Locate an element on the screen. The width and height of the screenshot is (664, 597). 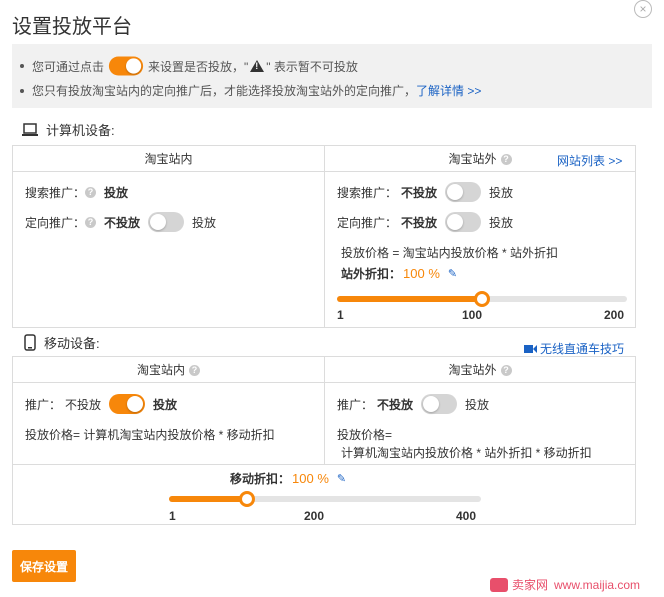
video-tips-link: 无线直通车技巧 is located at coordinates (582, 348).